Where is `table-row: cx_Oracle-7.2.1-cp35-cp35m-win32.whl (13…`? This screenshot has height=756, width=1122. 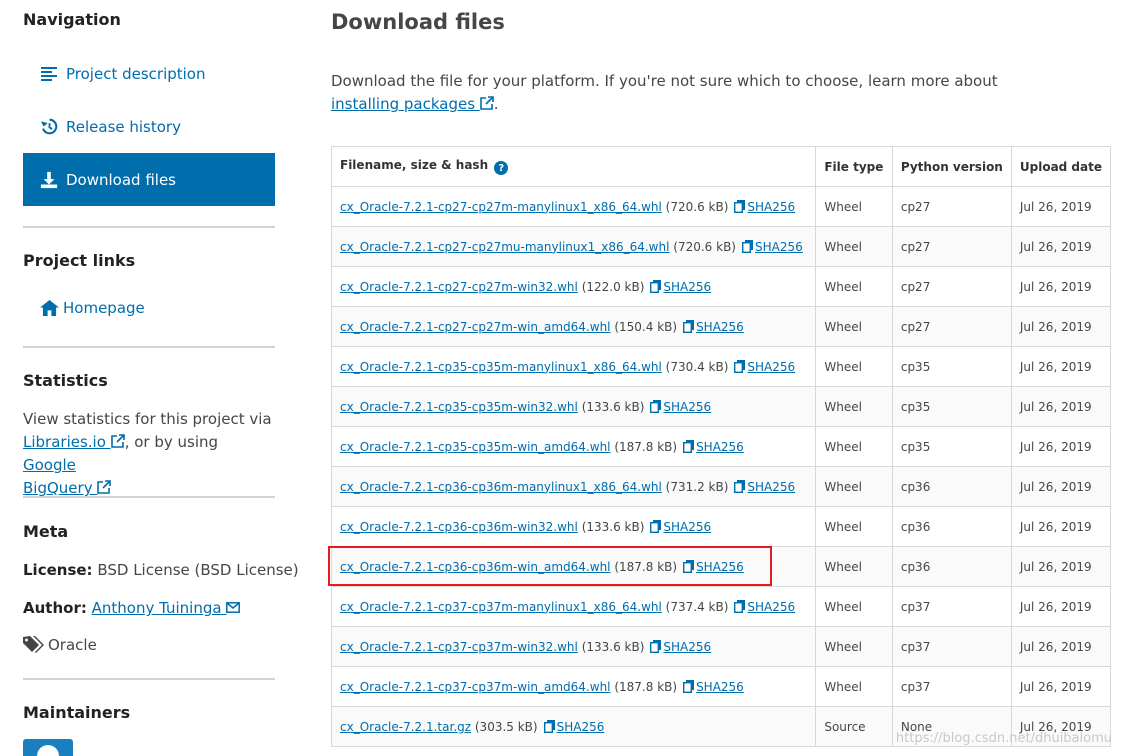 table-row: cx_Oracle-7.2.1-cp35-cp35m-win32.whl (13… is located at coordinates (721, 406).